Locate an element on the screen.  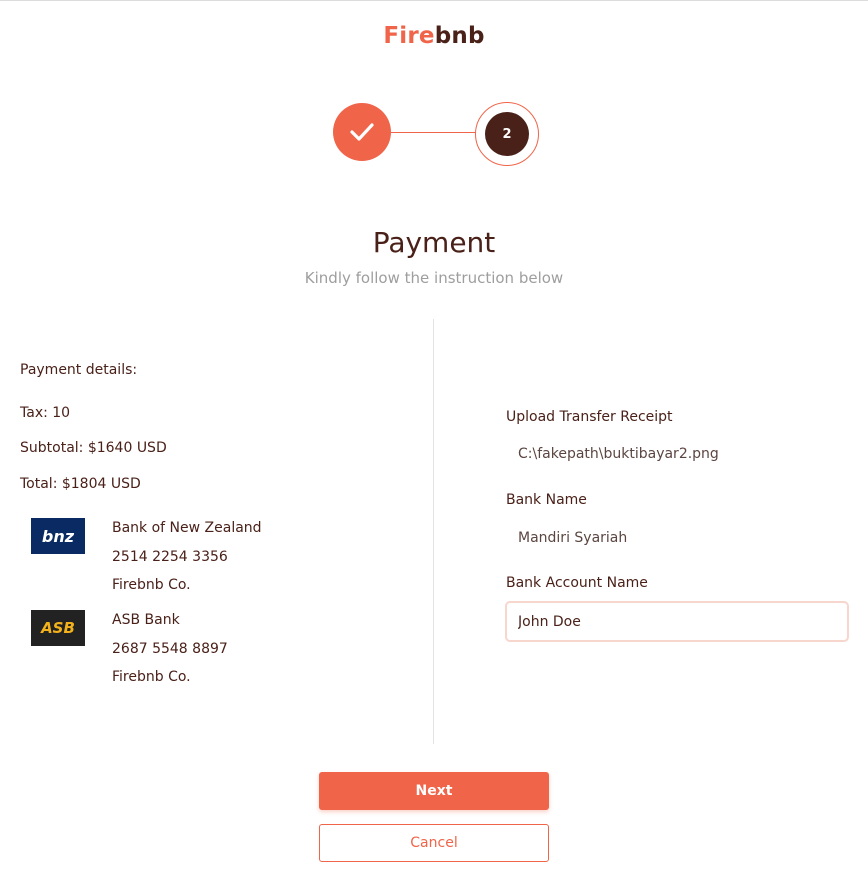
brand-logo-bnb: bnb is located at coordinates (459, 36).